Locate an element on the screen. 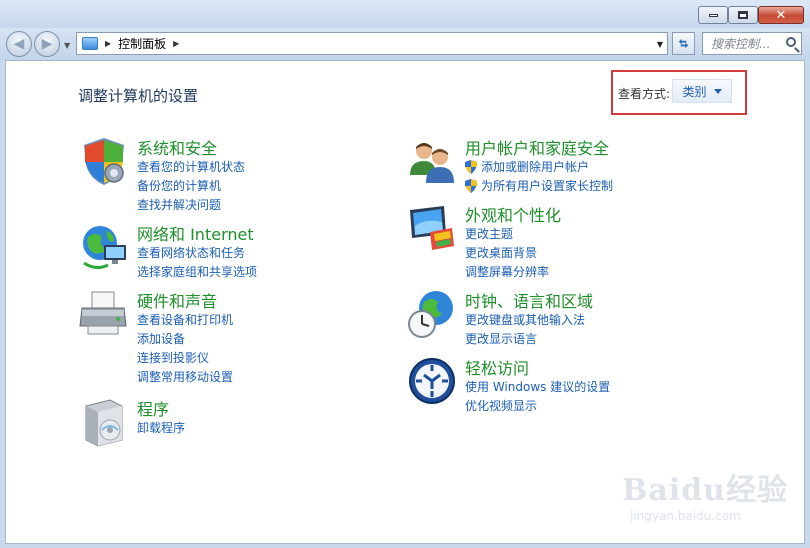 This screenshot has width=810, height=548. back-arrow-icon: ◀ is located at coordinates (19, 44).